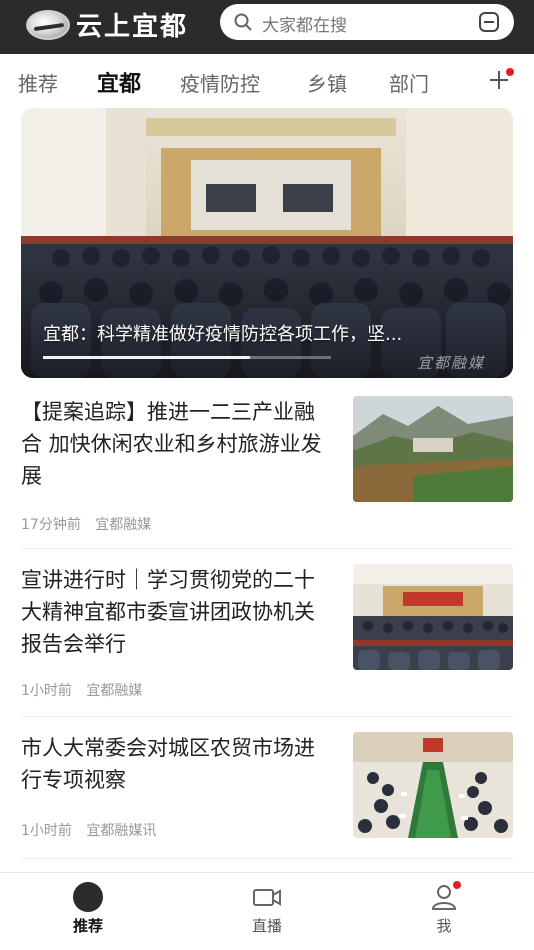  What do you see at coordinates (38, 82) in the screenshot?
I see `tab-recommend: 推荐` at bounding box center [38, 82].